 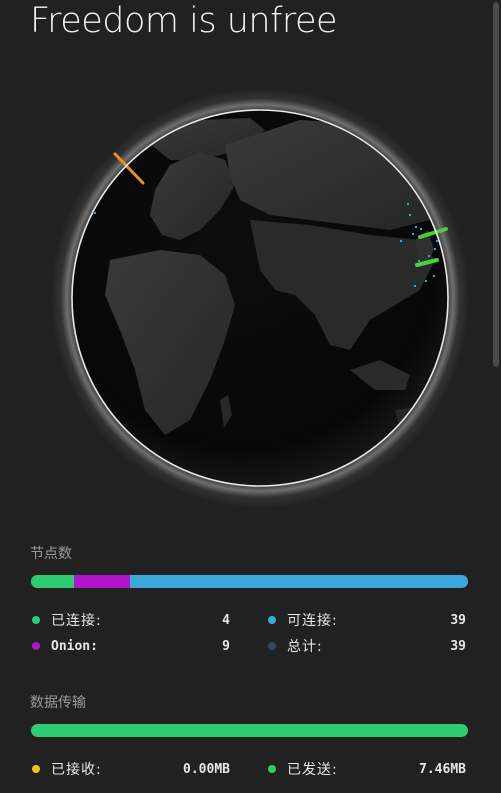 What do you see at coordinates (58, 703) in the screenshot?
I see `transfer-section-label: 数据传输` at bounding box center [58, 703].